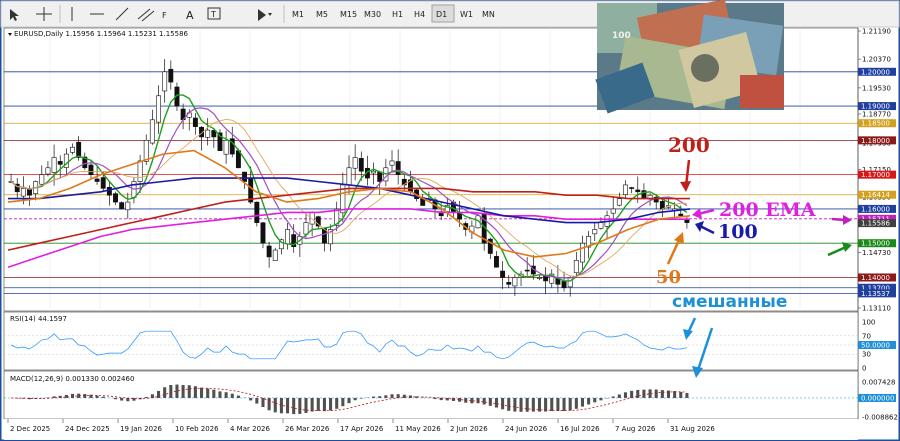 The width and height of the screenshot is (900, 441). Describe the element at coordinates (875, 244) in the screenshot. I see `price-level-label: 1.15000` at that location.